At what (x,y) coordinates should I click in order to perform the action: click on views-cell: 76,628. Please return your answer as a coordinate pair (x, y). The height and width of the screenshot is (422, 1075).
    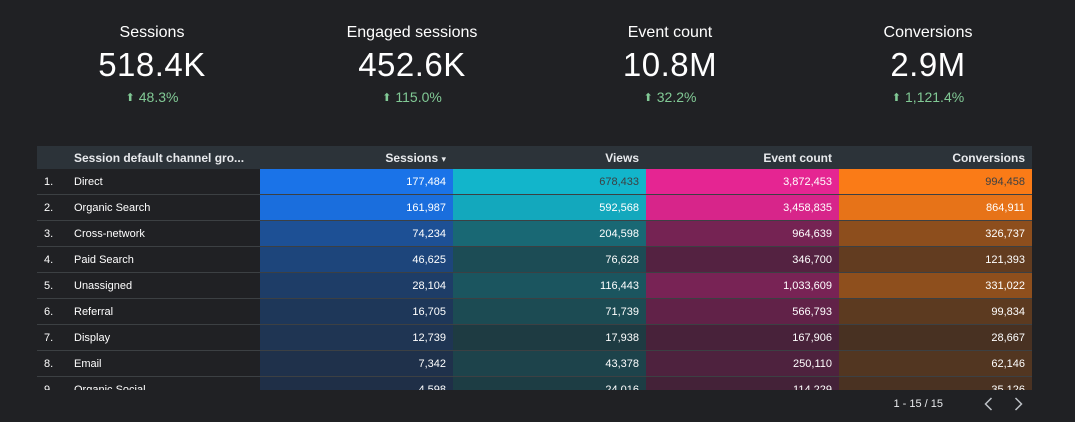
    Looking at the image, I should click on (549, 259).